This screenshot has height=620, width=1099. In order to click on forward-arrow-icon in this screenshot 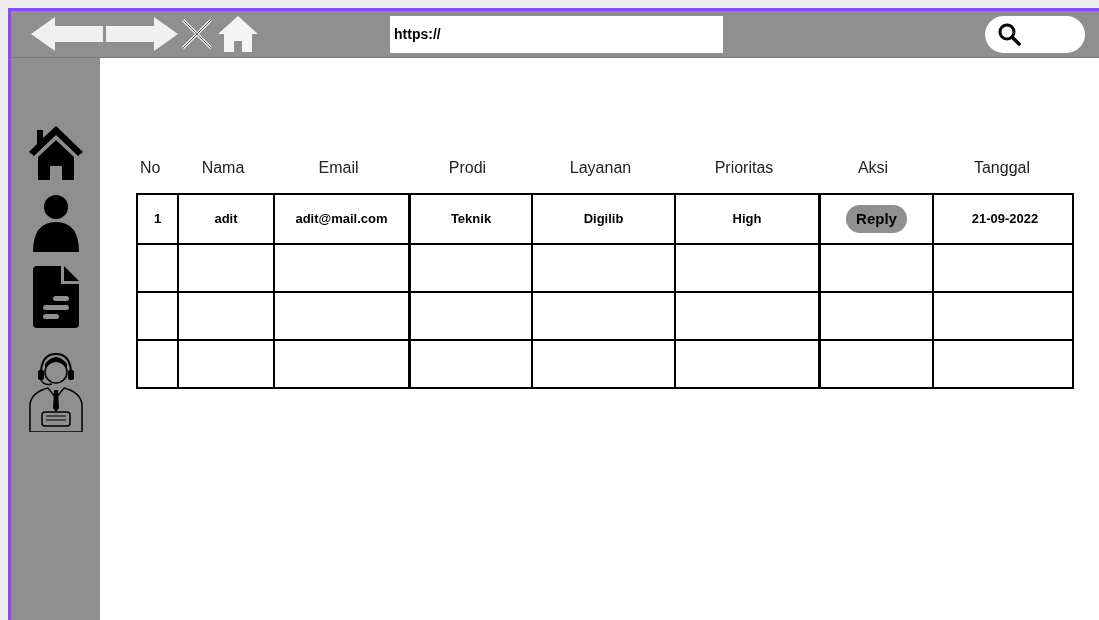, I will do `click(142, 34)`.